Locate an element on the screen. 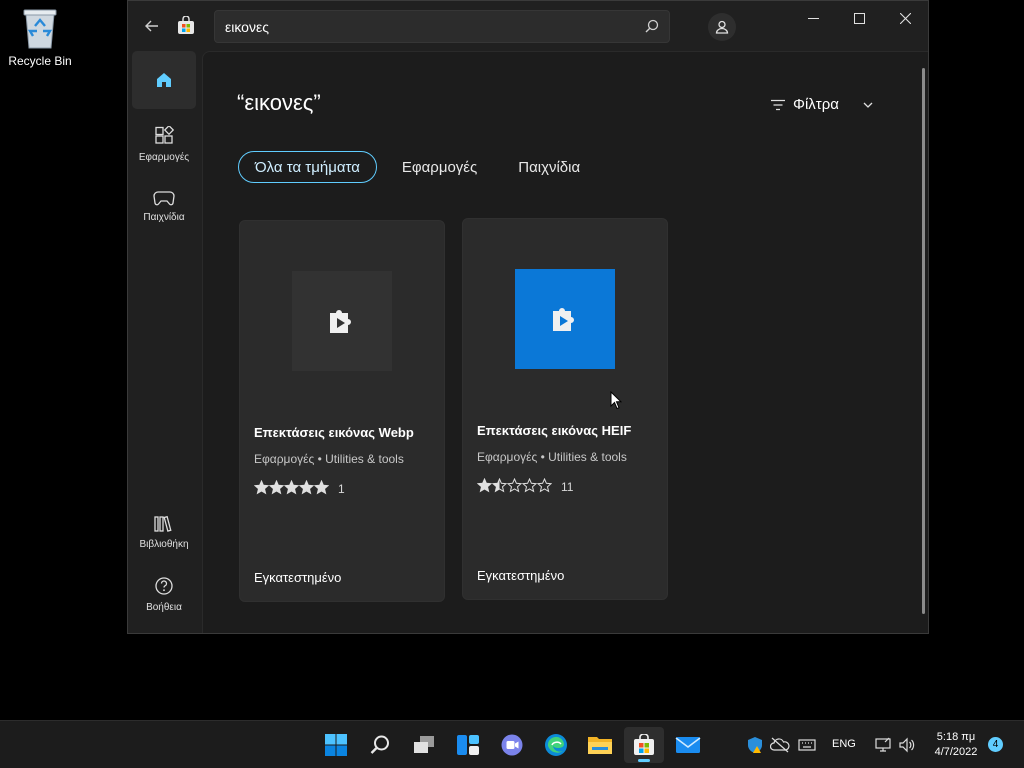 The image size is (1024, 768). help-icon is located at coordinates (164, 585).